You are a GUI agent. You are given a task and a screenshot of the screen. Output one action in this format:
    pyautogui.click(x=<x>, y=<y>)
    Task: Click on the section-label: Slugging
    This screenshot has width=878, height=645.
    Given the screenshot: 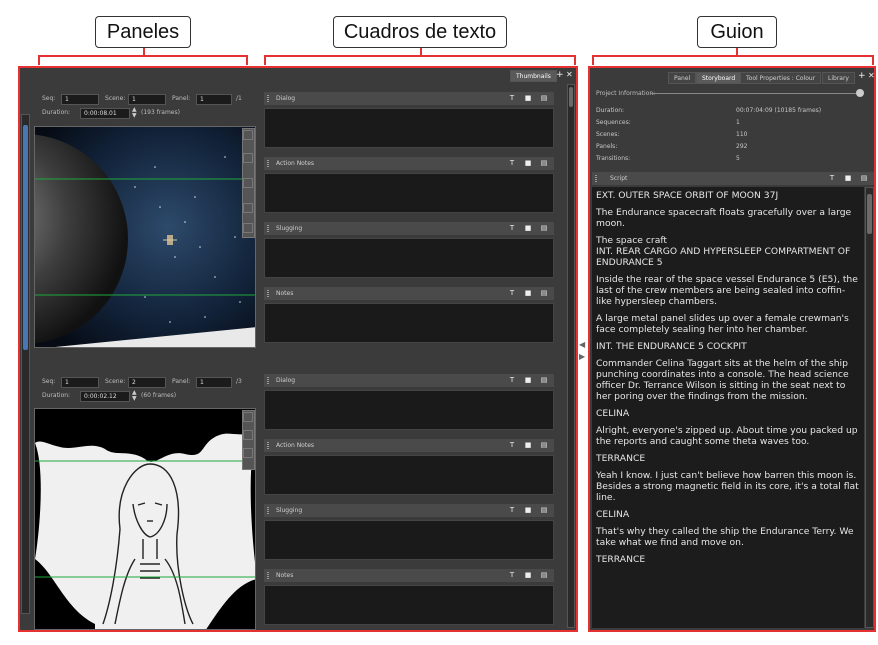 What is the action you would take?
    pyautogui.click(x=289, y=510)
    